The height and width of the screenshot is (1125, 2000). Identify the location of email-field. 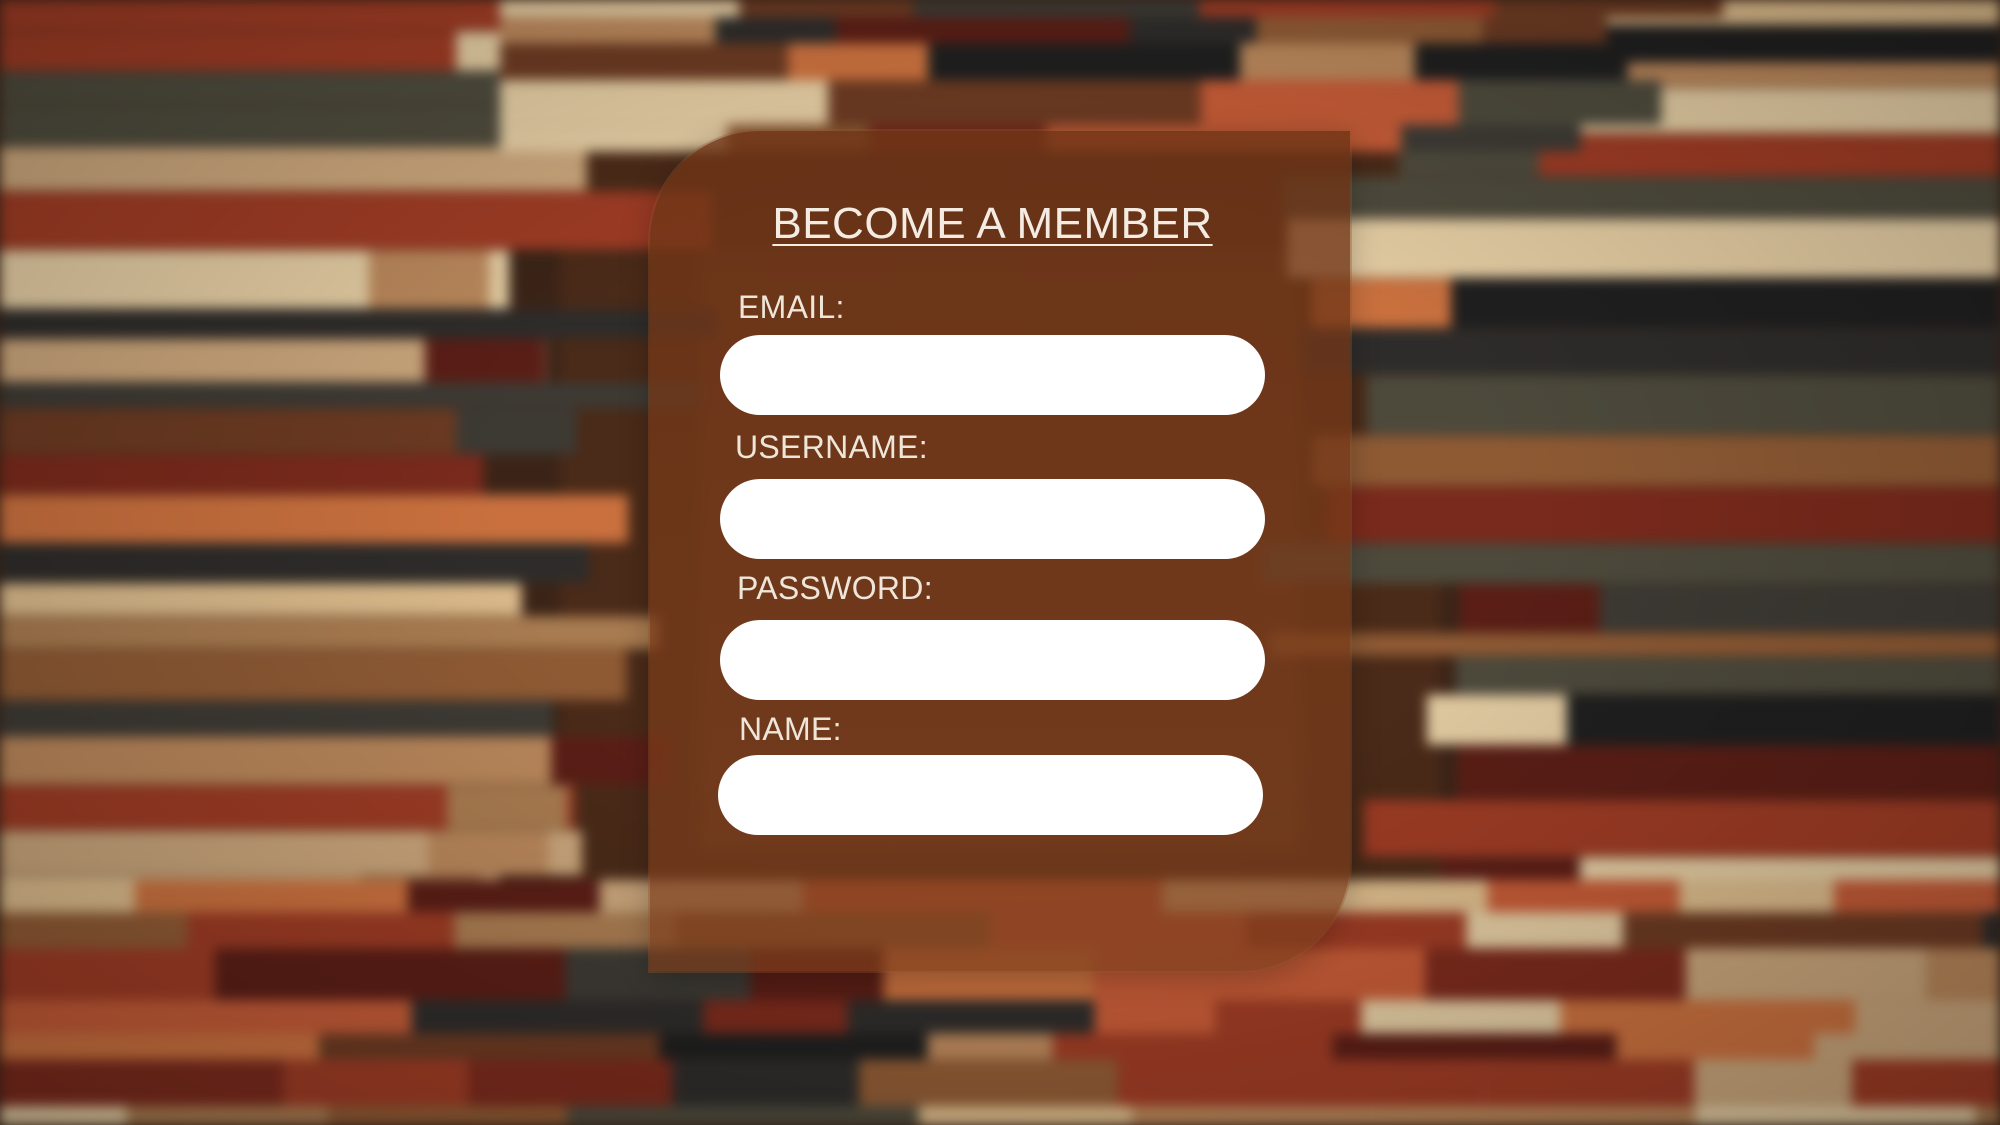
(992, 375).